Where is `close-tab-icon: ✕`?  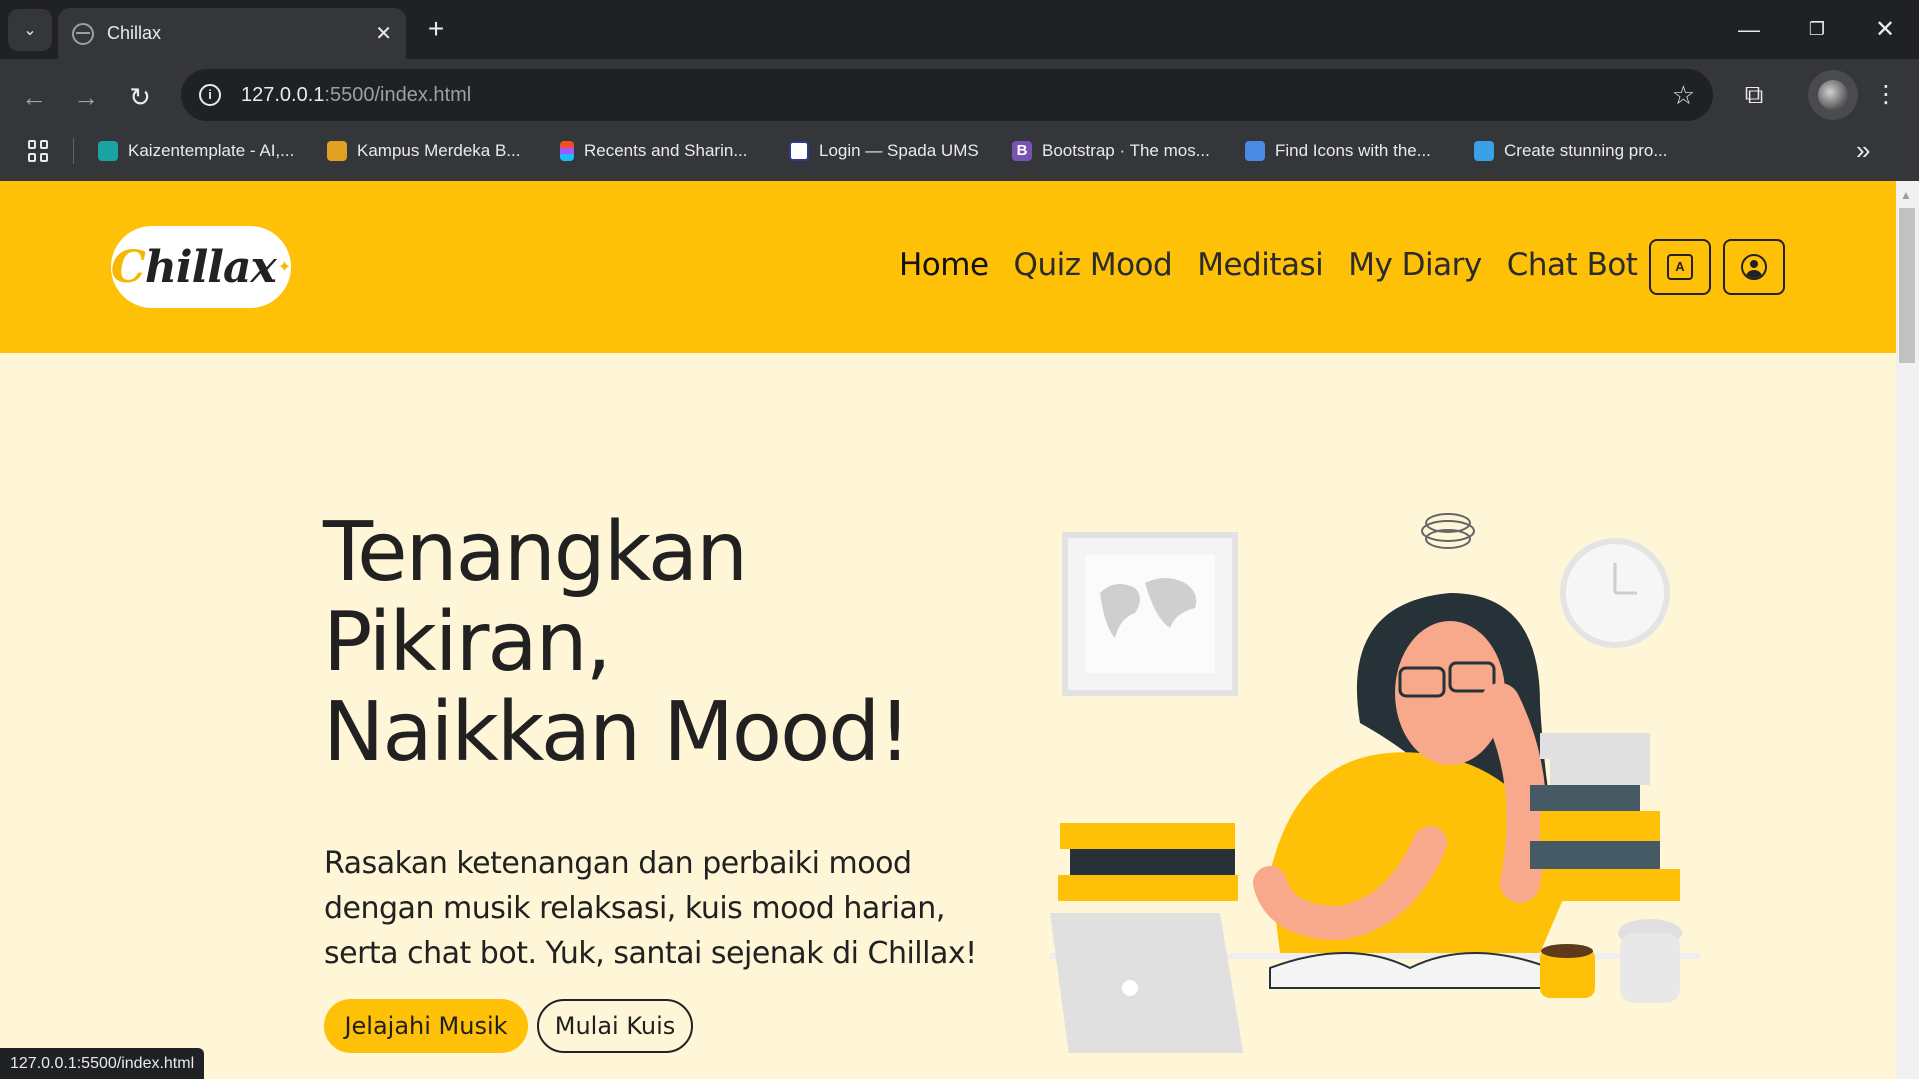 close-tab-icon: ✕ is located at coordinates (383, 33).